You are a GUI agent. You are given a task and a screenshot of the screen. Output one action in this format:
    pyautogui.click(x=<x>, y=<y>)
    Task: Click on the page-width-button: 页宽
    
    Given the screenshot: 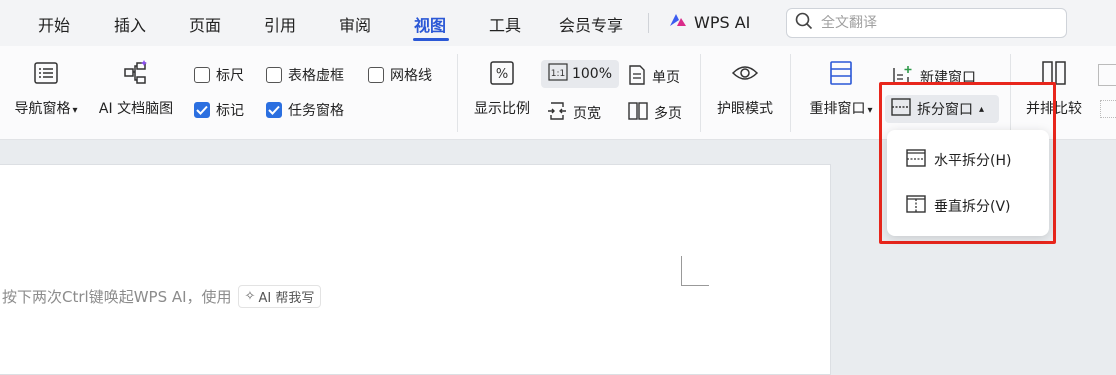 What is the action you would take?
    pyautogui.click(x=574, y=113)
    